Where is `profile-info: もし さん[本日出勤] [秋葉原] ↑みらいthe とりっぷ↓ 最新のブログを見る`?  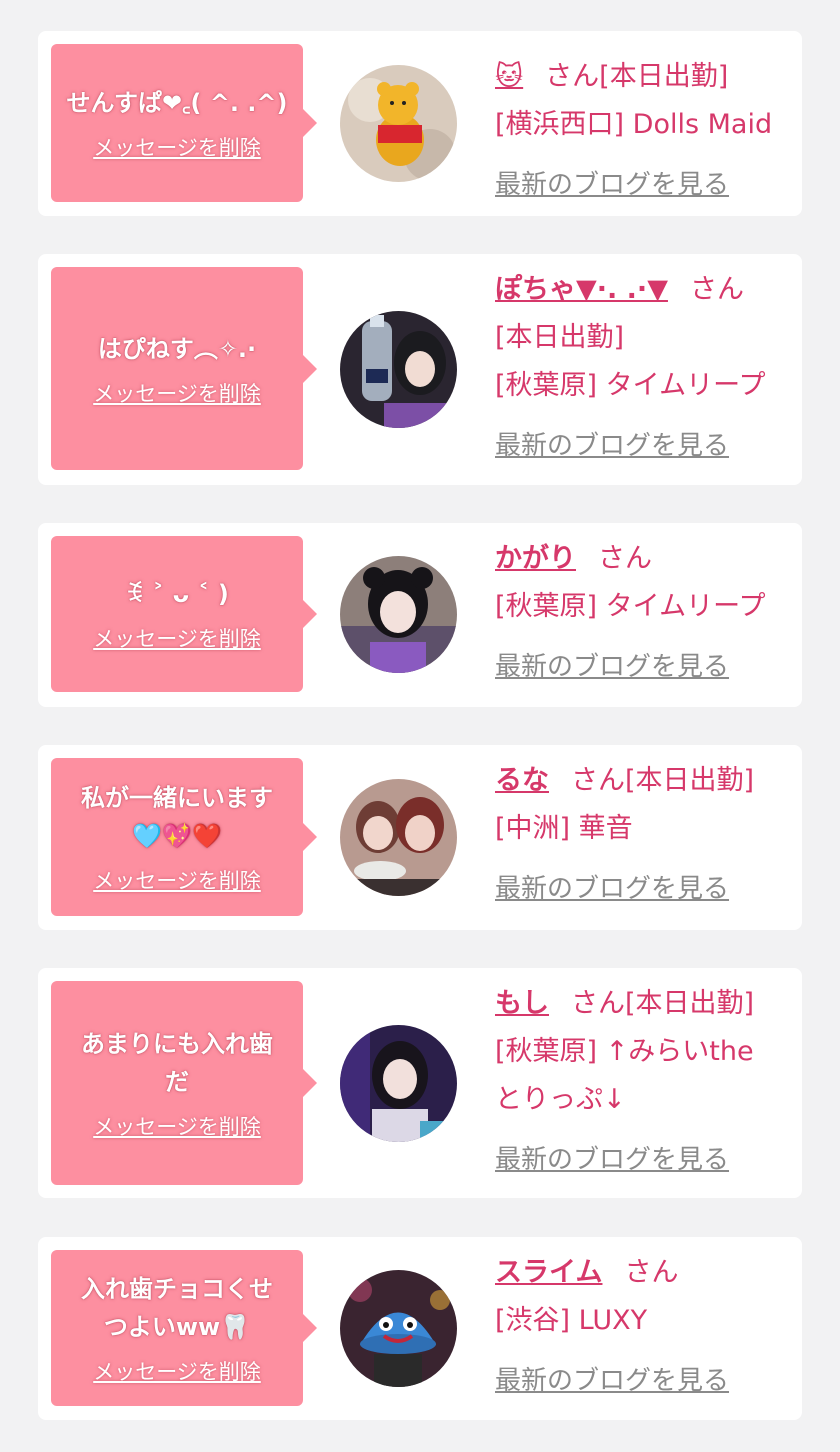 profile-info: もし さん[本日出勤] [秋葉原] ↑みらいthe とりっぷ↓ 最新のブログを見る is located at coordinates (641, 1082).